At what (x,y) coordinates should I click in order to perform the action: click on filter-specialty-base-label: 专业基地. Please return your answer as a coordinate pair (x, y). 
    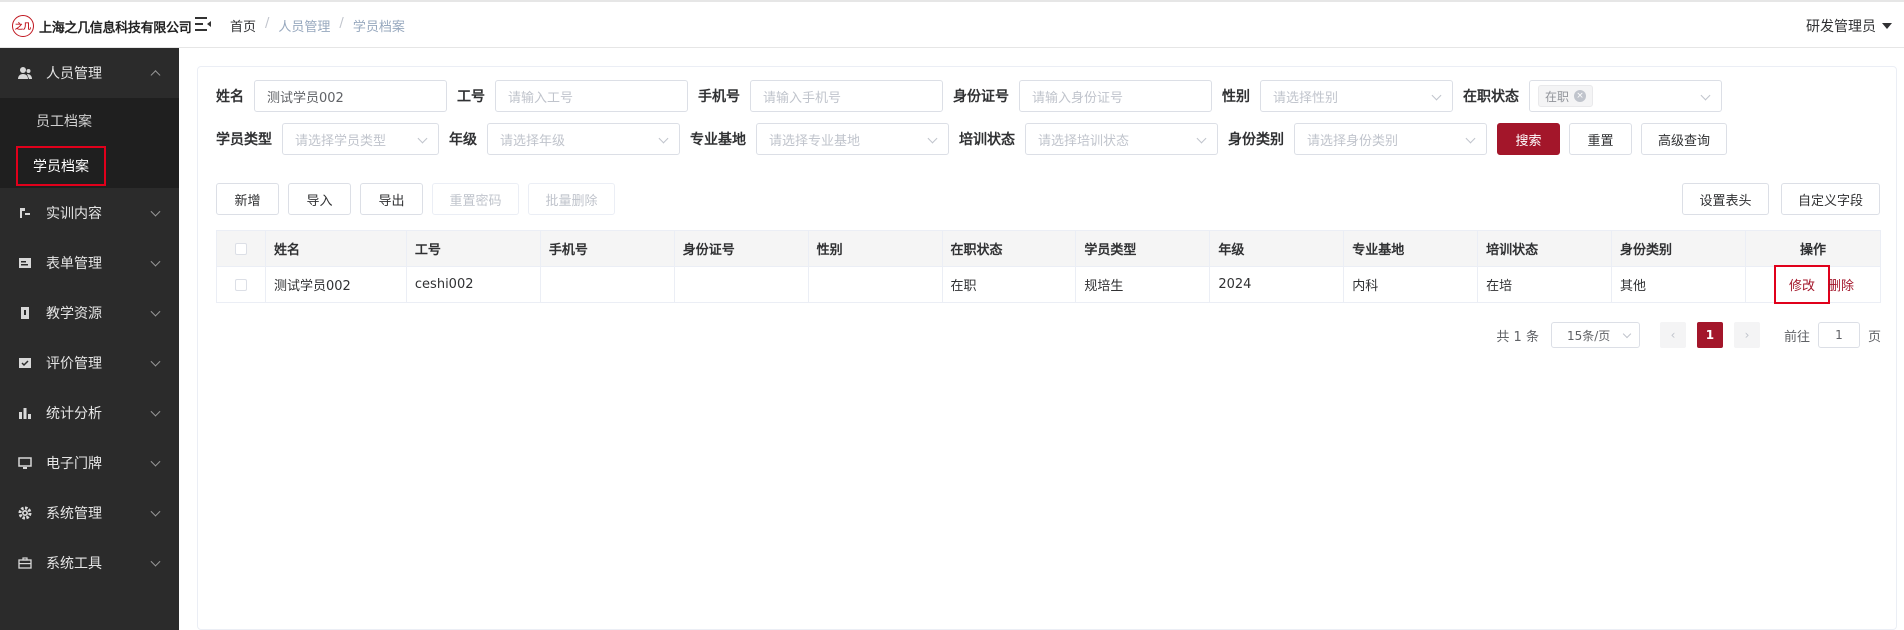
    Looking at the image, I should click on (718, 140).